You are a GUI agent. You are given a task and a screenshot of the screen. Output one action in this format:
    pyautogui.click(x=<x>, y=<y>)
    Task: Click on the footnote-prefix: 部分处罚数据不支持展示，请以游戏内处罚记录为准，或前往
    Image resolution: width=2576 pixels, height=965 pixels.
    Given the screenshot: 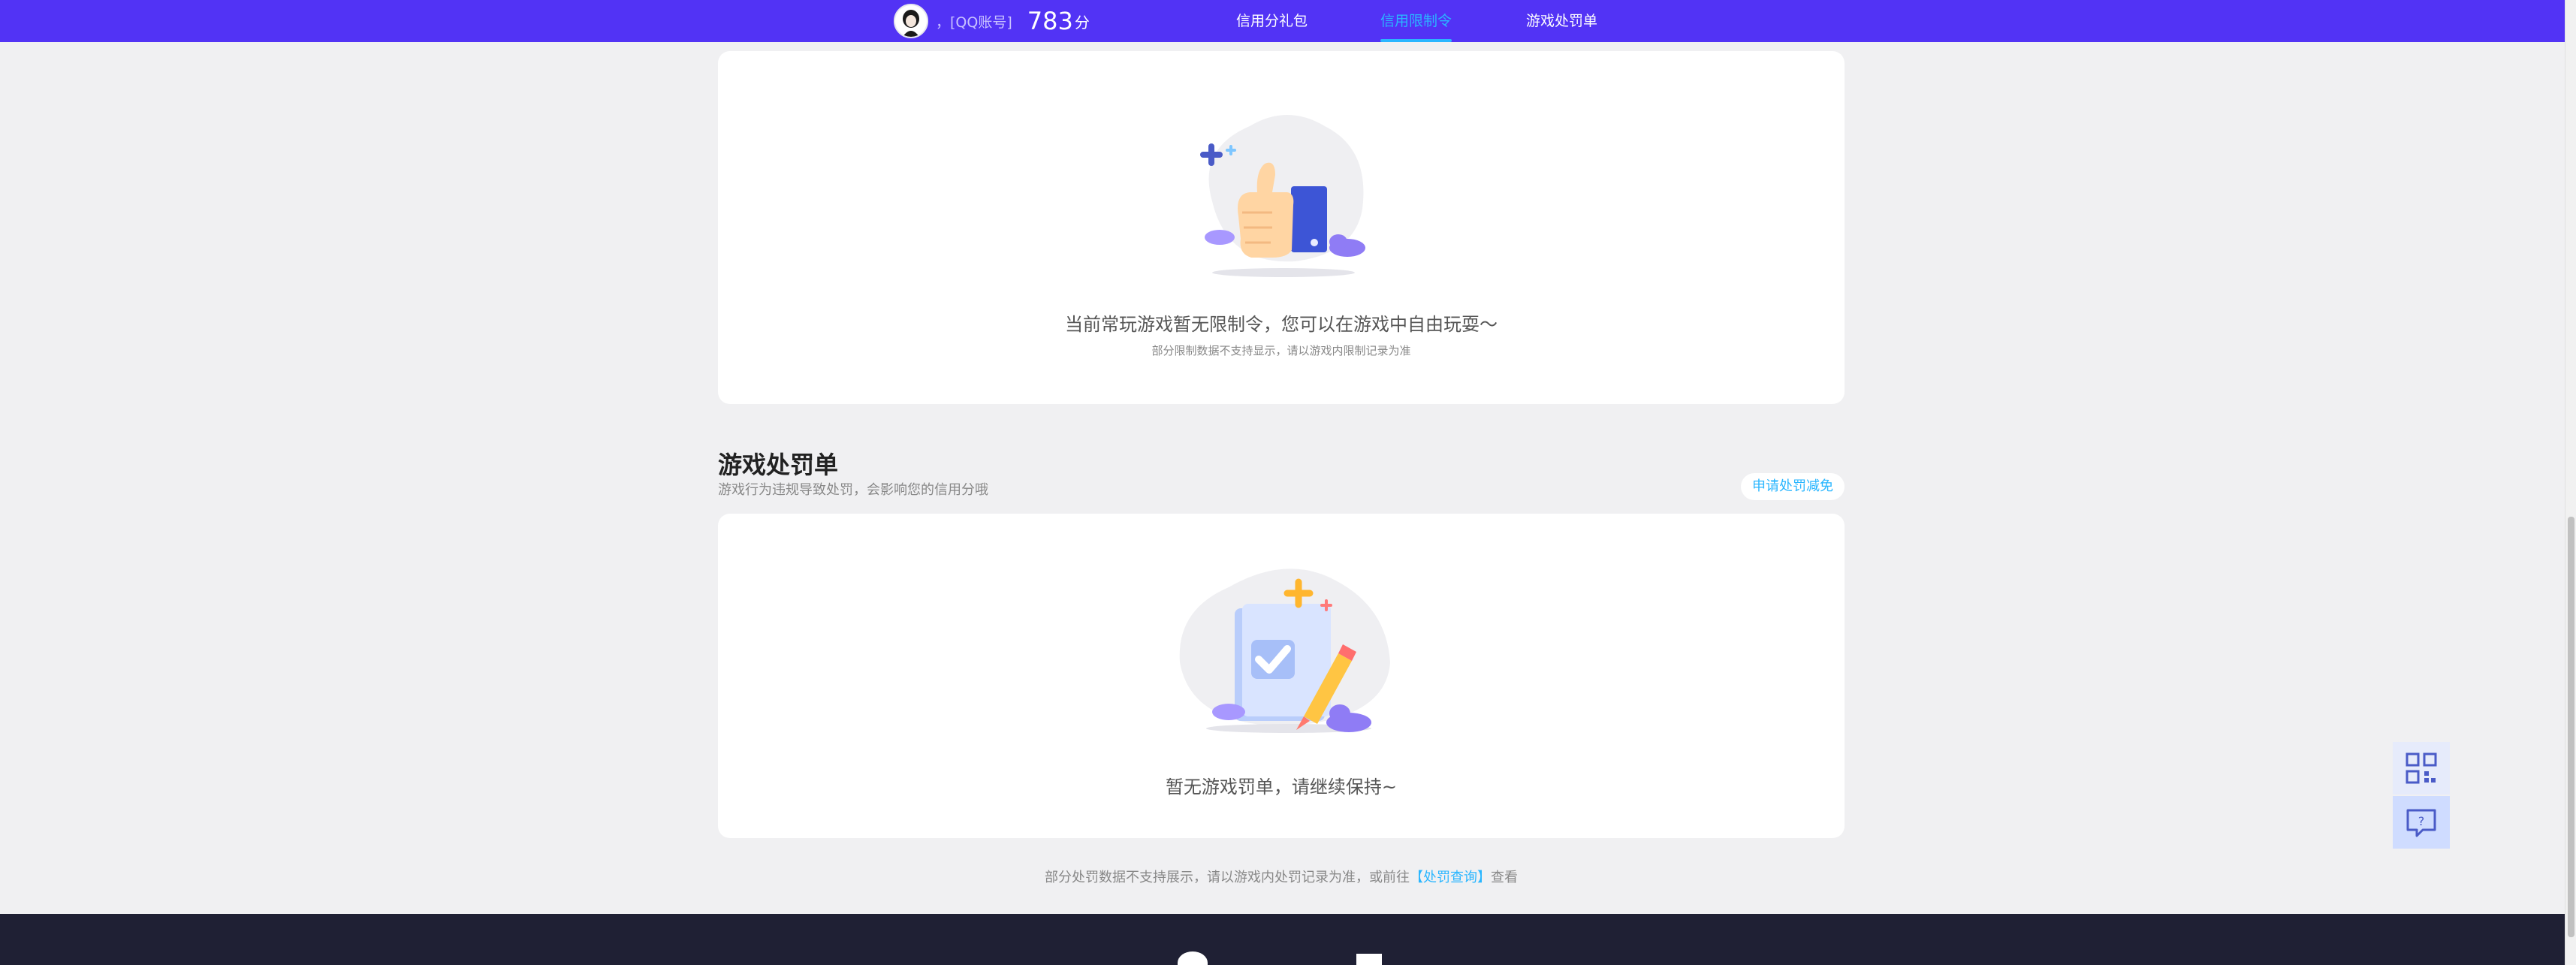 What is the action you would take?
    pyautogui.click(x=1227, y=877)
    